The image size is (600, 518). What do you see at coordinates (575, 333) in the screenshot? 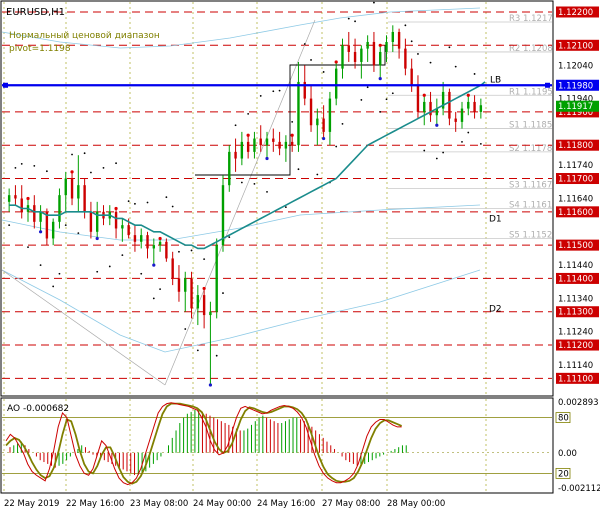
I see `price-tick-label: 1.11240` at bounding box center [575, 333].